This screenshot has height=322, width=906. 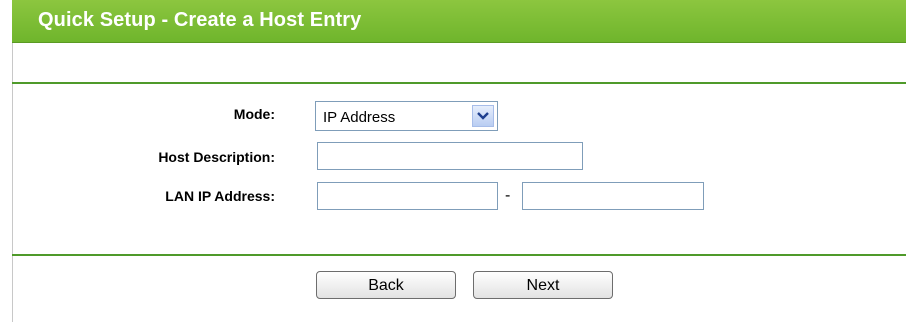 What do you see at coordinates (450, 156) in the screenshot?
I see `host-description-input` at bounding box center [450, 156].